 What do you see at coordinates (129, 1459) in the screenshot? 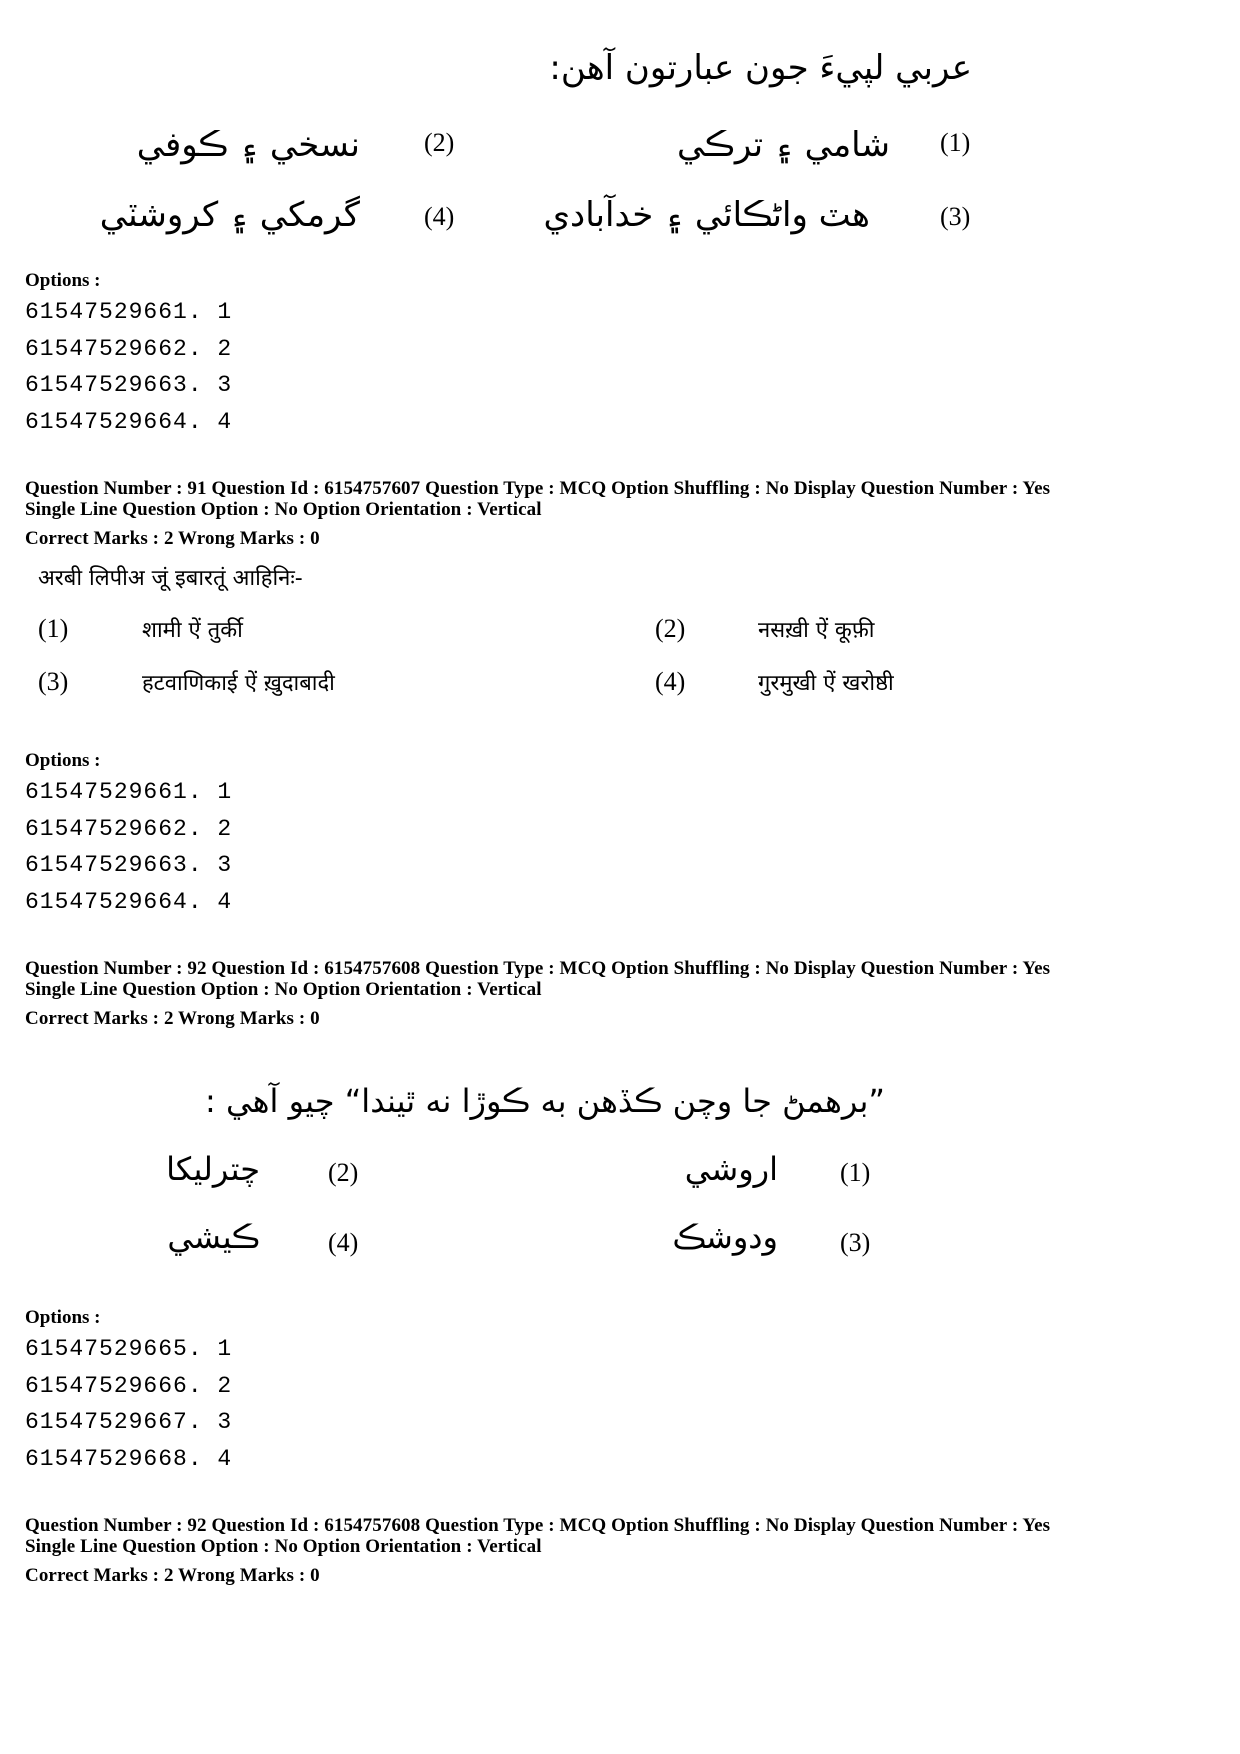
I see `option-item: 61547529668. 4` at bounding box center [129, 1459].